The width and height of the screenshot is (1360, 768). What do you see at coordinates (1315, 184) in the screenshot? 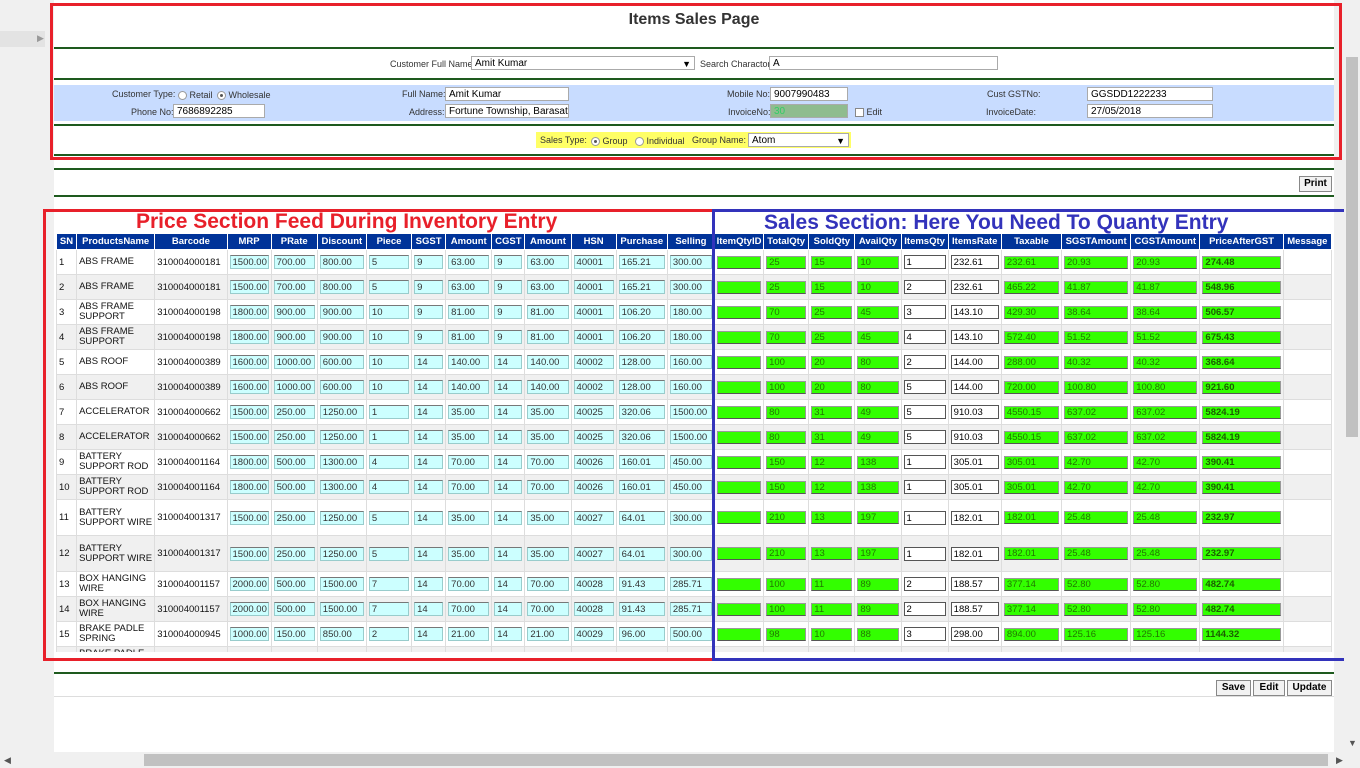
I see `print-button: Print` at bounding box center [1315, 184].